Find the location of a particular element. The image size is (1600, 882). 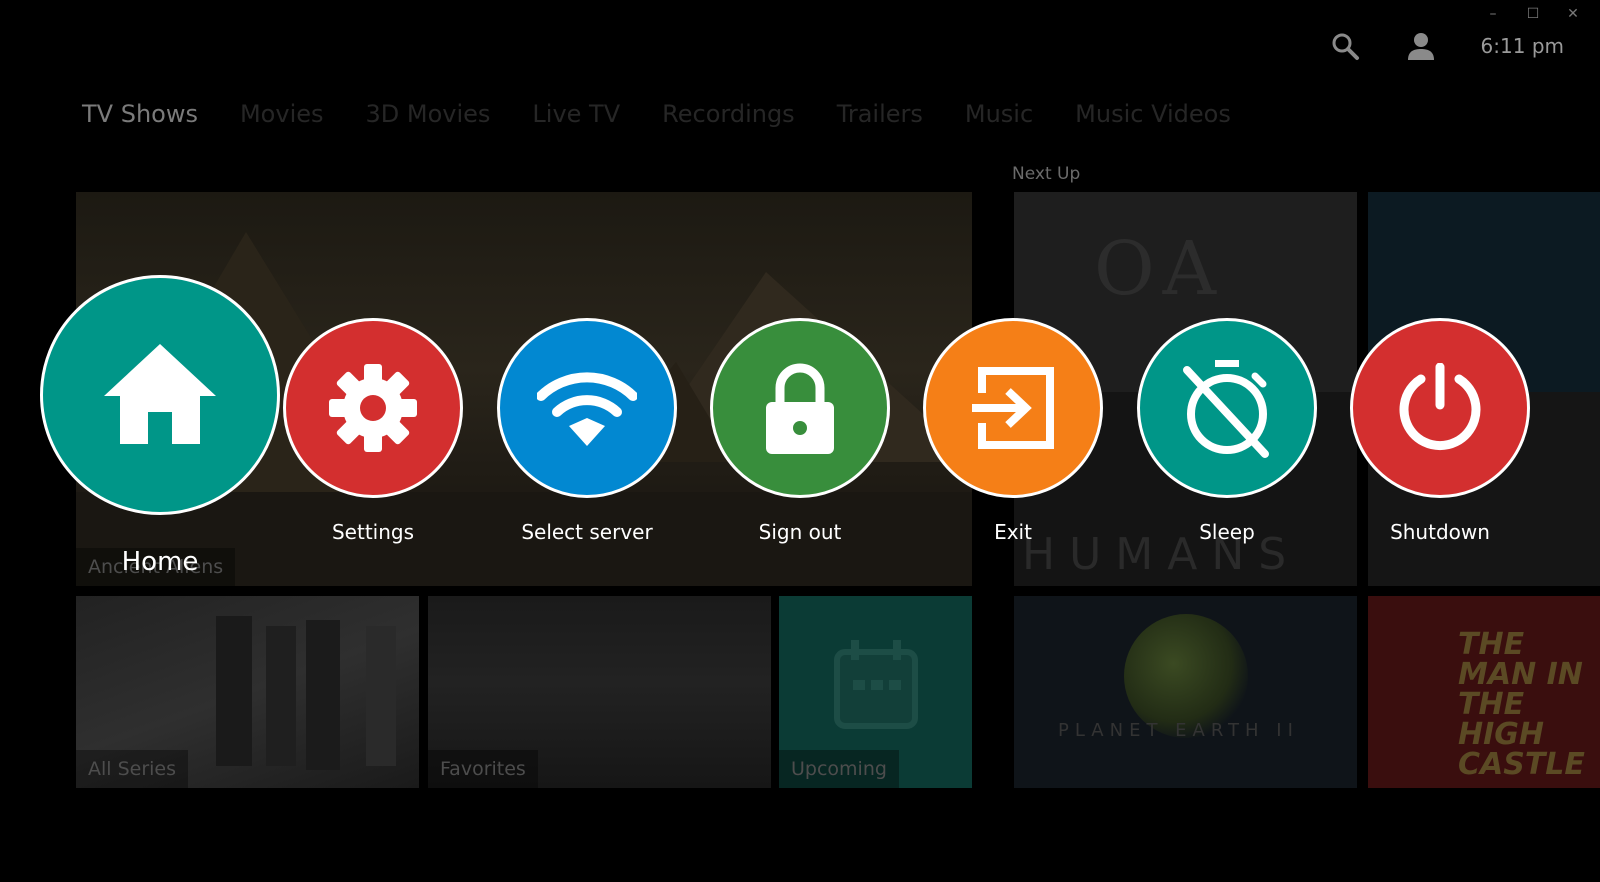

timer-off-icon is located at coordinates (1226, 409).